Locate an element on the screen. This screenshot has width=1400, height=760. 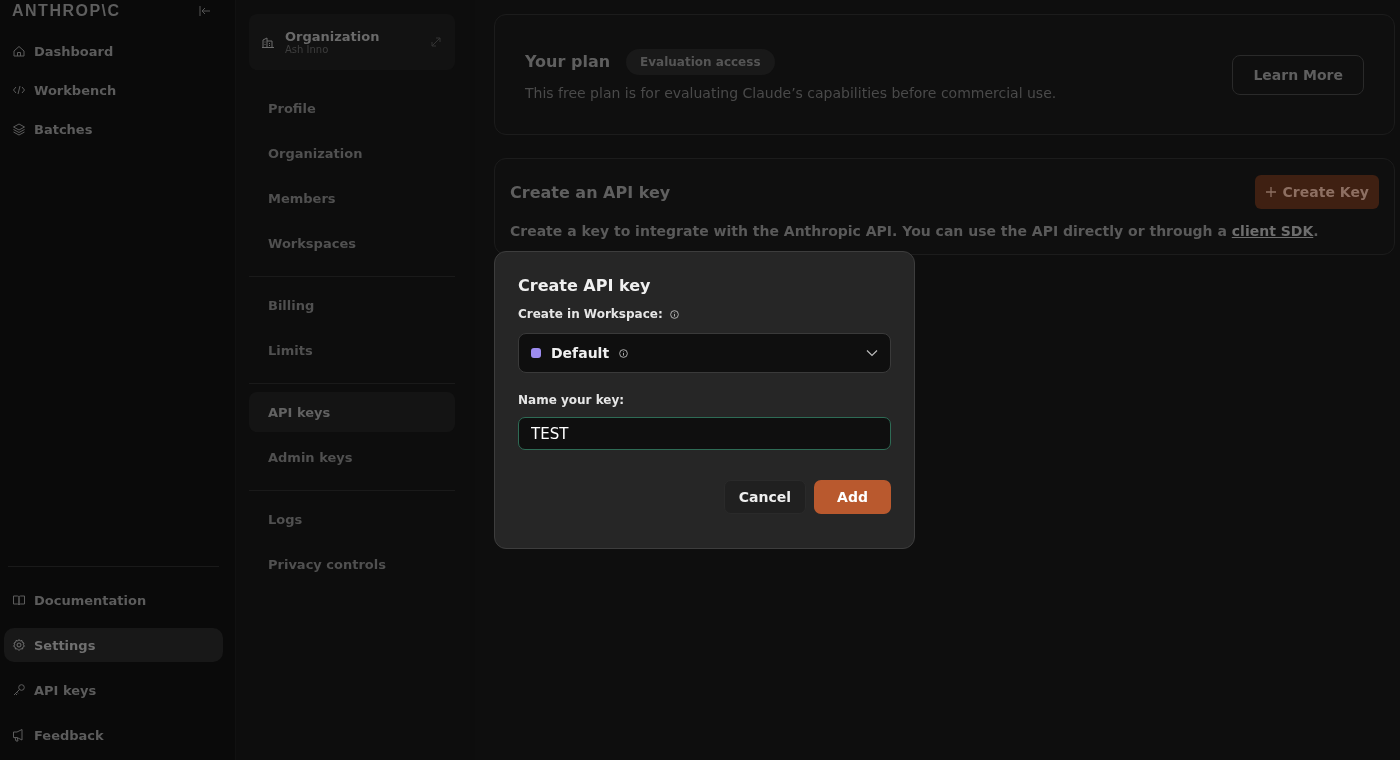
settings-nav-item: Limits is located at coordinates (352, 350).